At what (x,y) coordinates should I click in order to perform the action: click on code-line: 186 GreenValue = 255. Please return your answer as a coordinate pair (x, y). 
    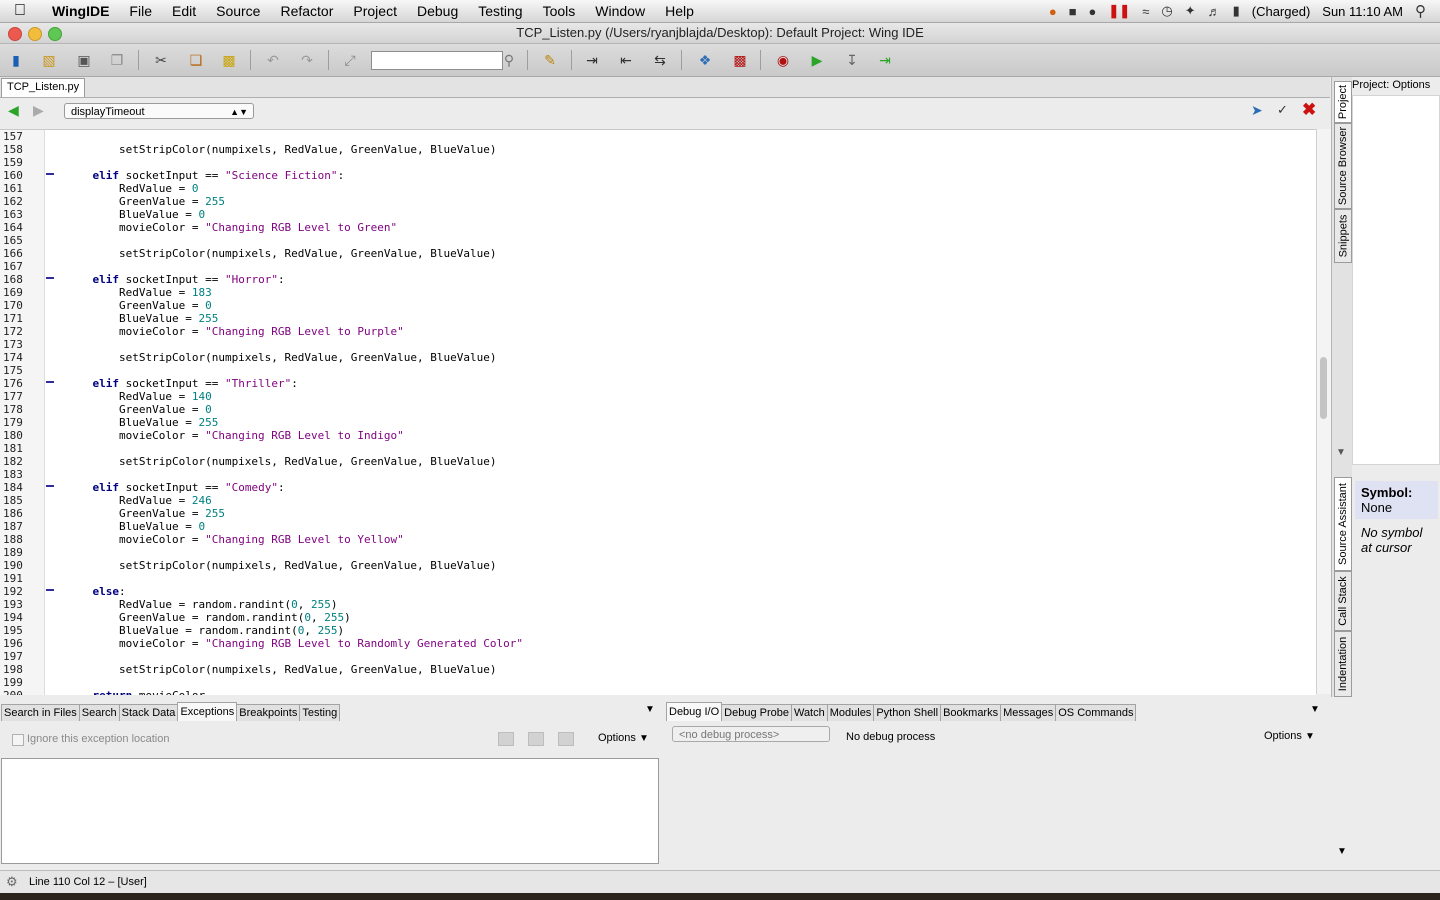
    Looking at the image, I should click on (658, 513).